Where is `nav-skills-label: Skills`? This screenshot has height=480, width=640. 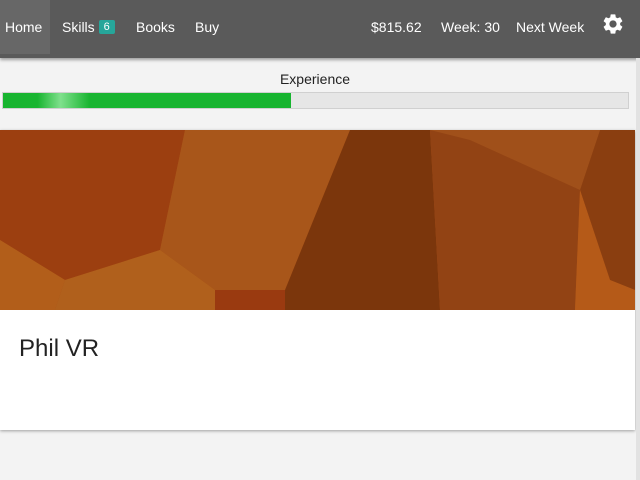
nav-skills-label: Skills is located at coordinates (78, 27).